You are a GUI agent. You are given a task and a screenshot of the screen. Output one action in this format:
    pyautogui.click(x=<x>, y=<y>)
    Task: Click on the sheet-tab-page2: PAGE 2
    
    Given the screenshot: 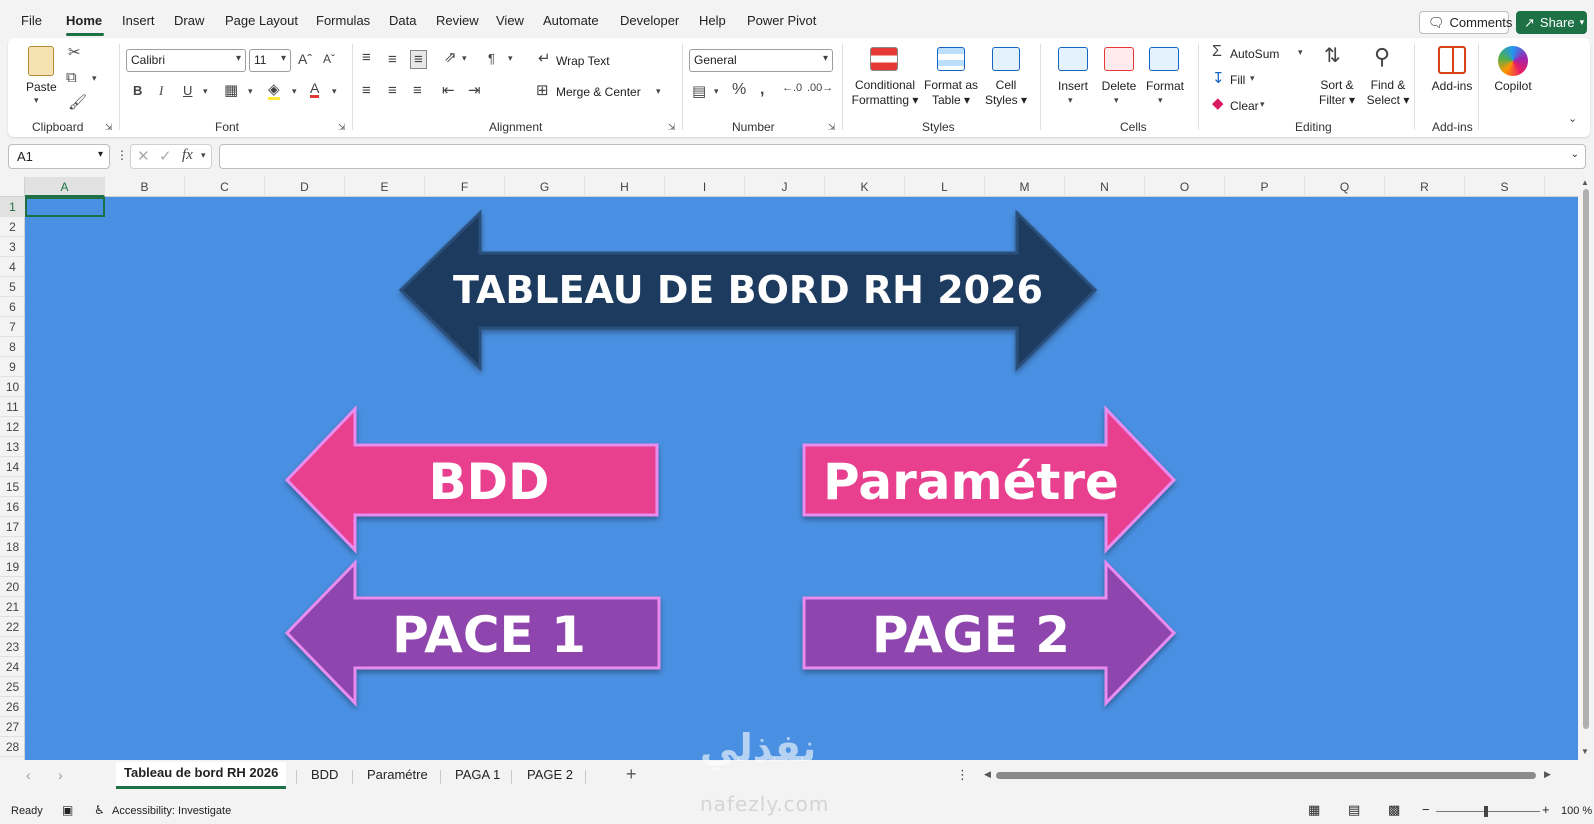 What is the action you would take?
    pyautogui.click(x=550, y=774)
    